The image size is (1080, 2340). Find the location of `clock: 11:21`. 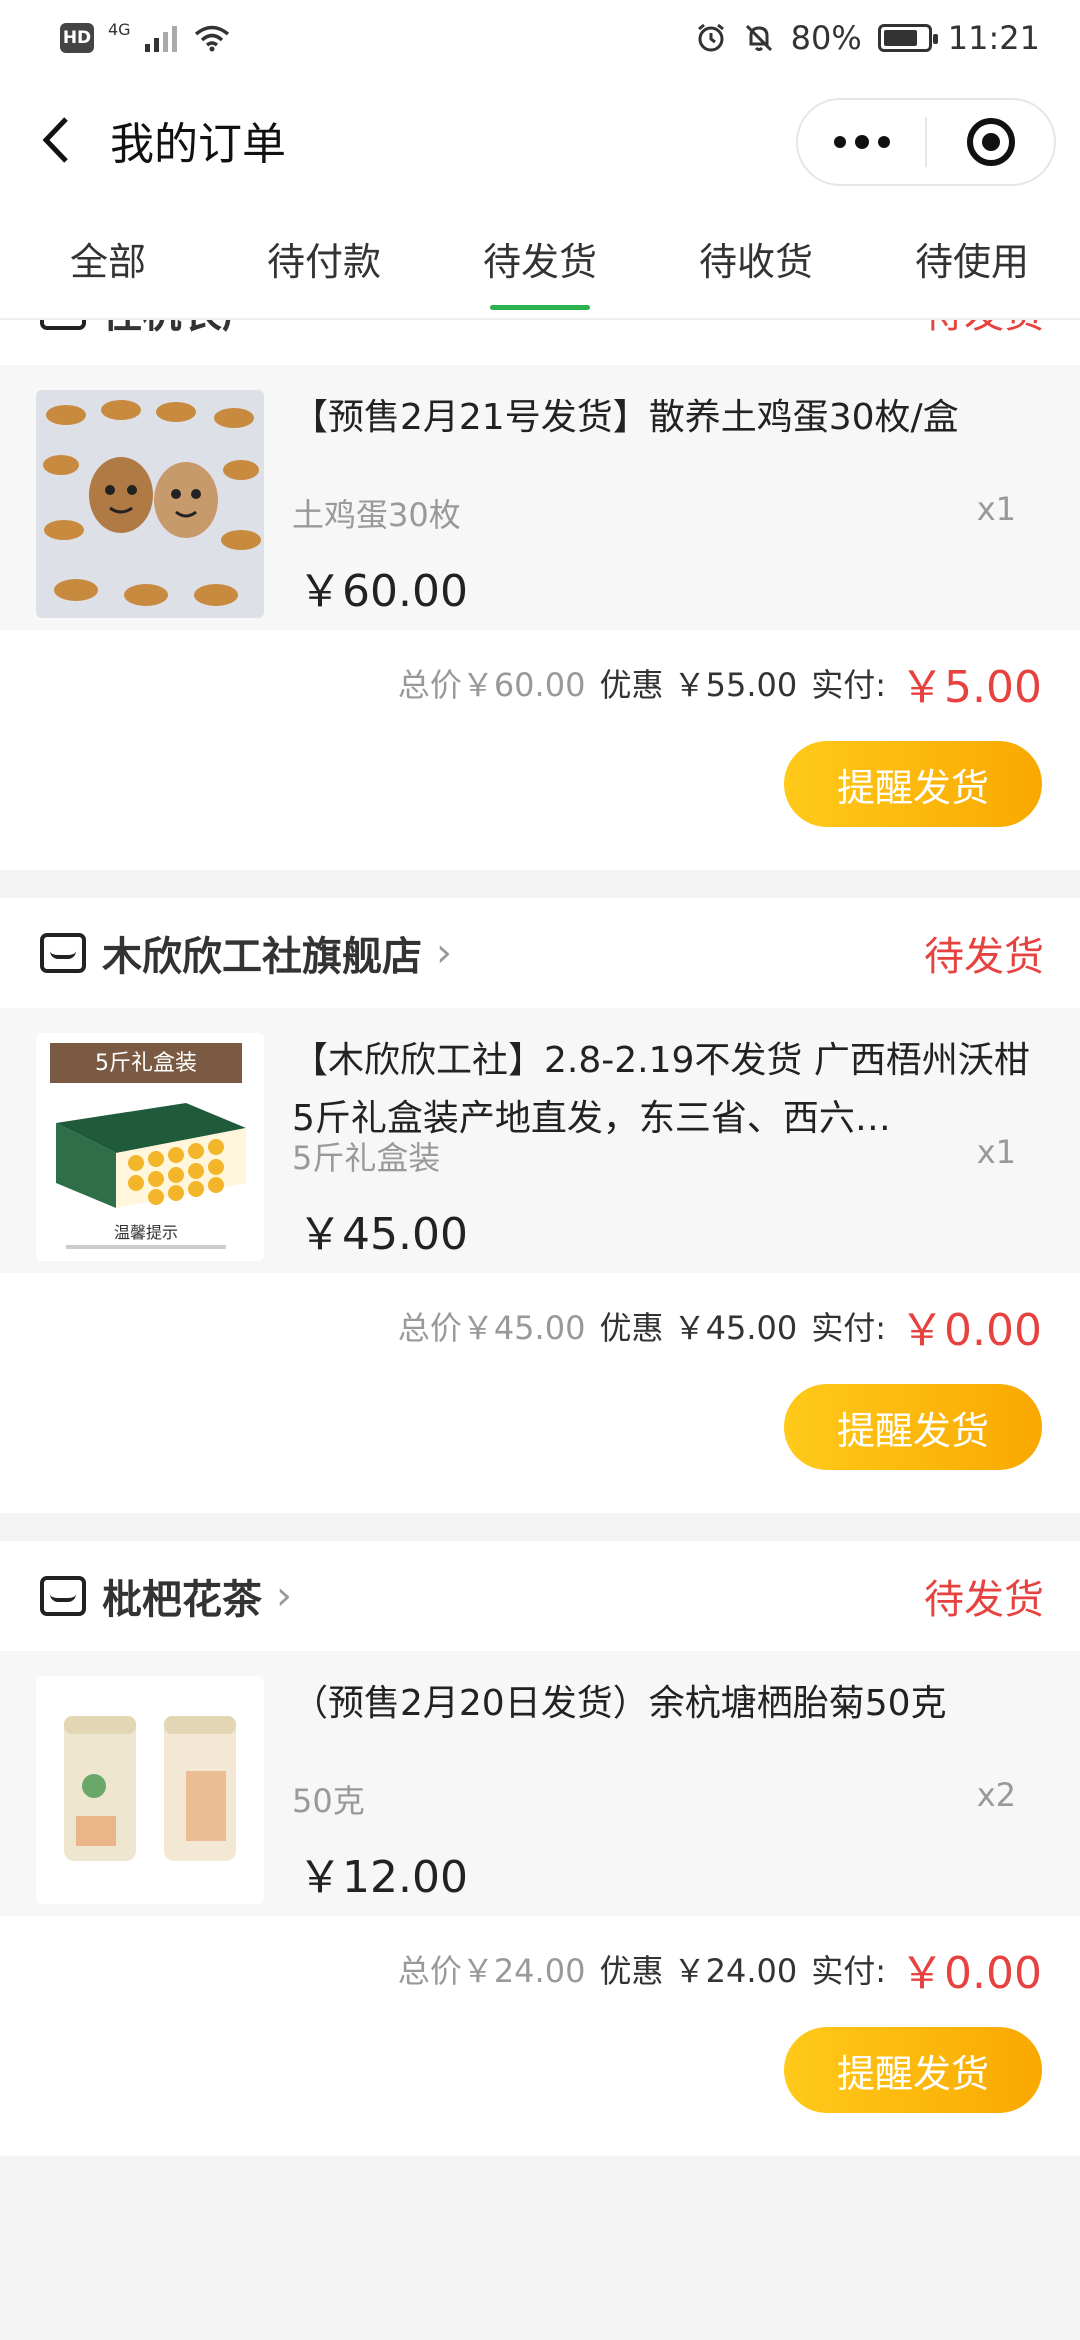

clock: 11:21 is located at coordinates (993, 37).